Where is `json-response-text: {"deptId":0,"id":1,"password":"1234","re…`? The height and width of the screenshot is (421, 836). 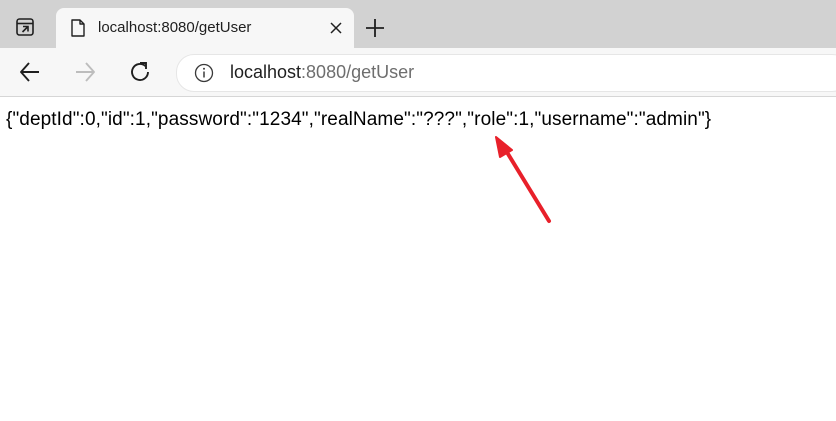
json-response-text: {"deptId":0,"id":1,"password":"1234","re… is located at coordinates (359, 119).